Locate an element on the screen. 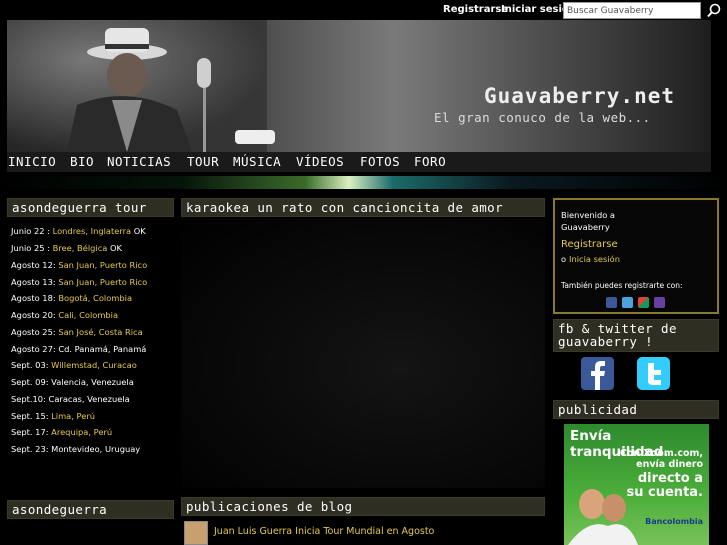 The image size is (727, 545). tour-row: Agosto 27: Cd. Panamá, Panamá is located at coordinates (78, 349).